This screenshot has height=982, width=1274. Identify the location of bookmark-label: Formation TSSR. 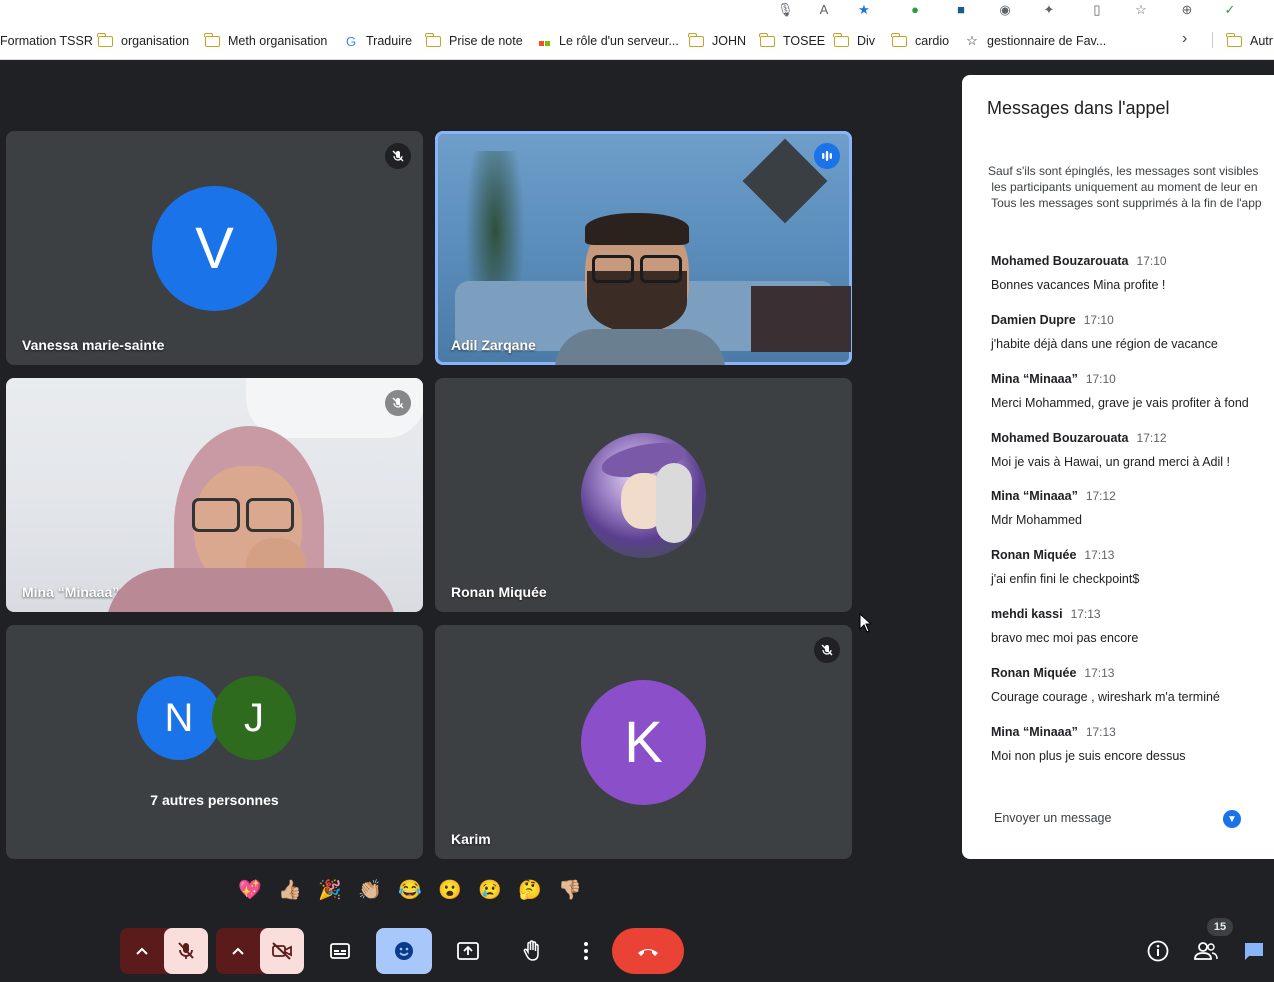
(46, 41).